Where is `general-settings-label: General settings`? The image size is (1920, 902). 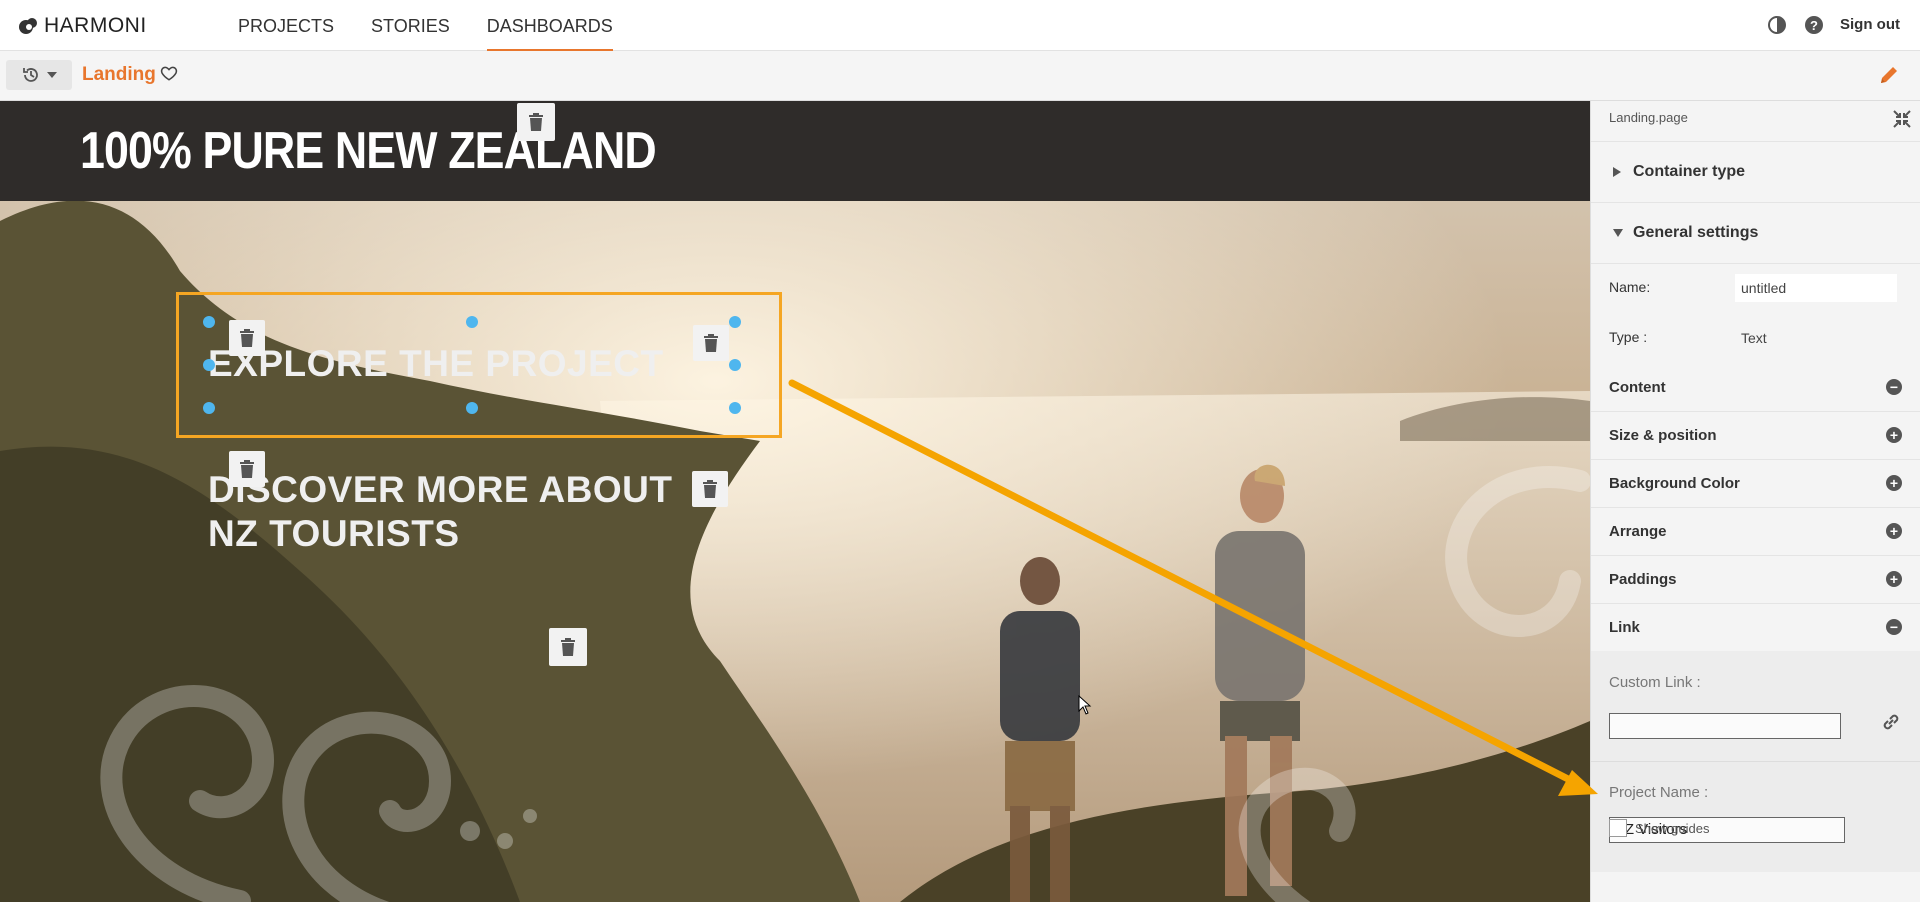
general-settings-label: General settings is located at coordinates (1696, 232).